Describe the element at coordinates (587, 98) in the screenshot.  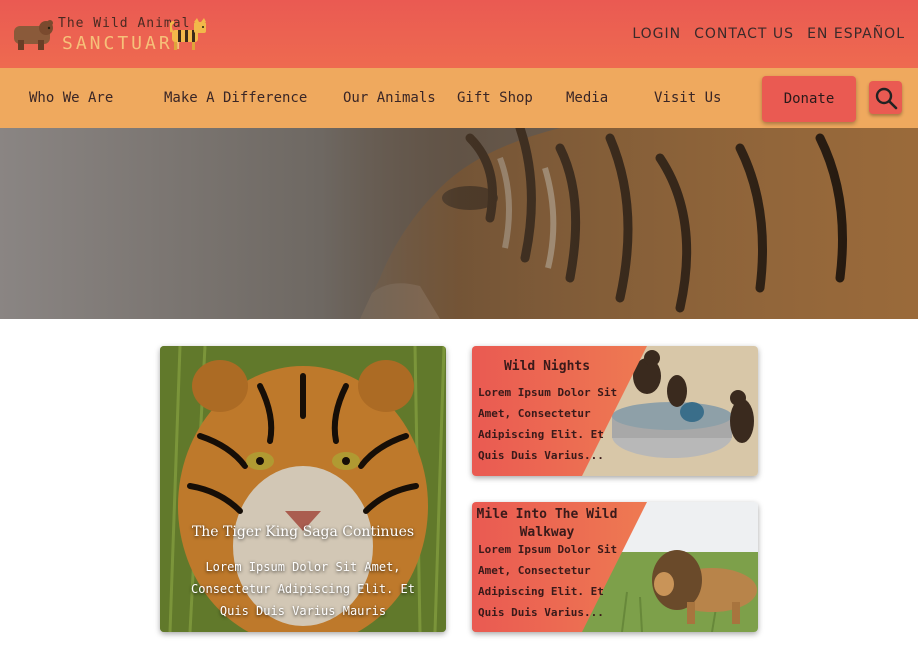
I see `nav-item-media: Media` at that location.